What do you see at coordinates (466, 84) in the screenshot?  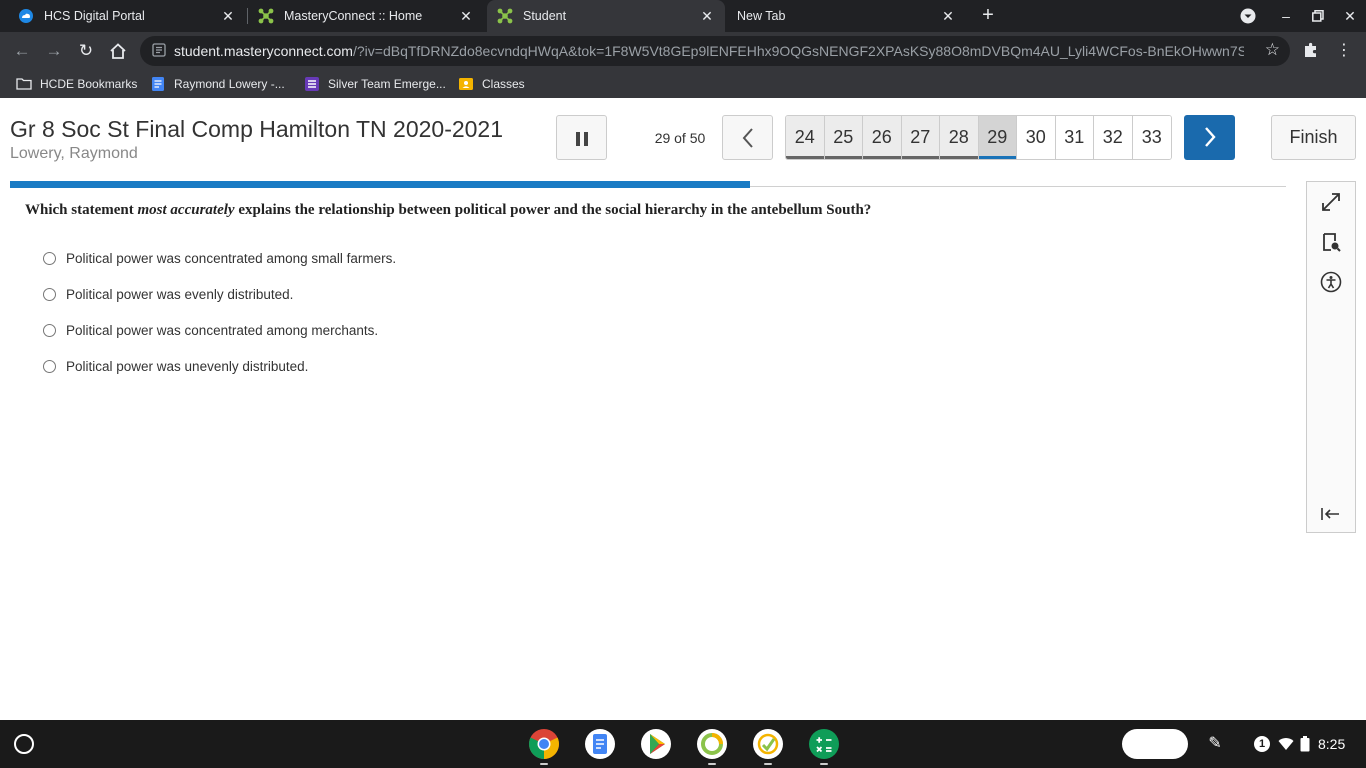 I see `google-classroom-icon` at bounding box center [466, 84].